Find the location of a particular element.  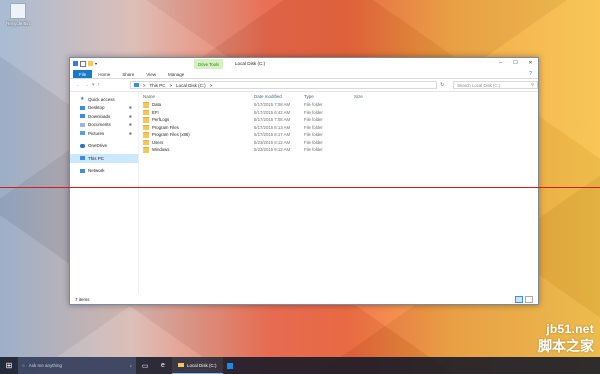

nav-item-this-pc: This PC is located at coordinates (104, 158).